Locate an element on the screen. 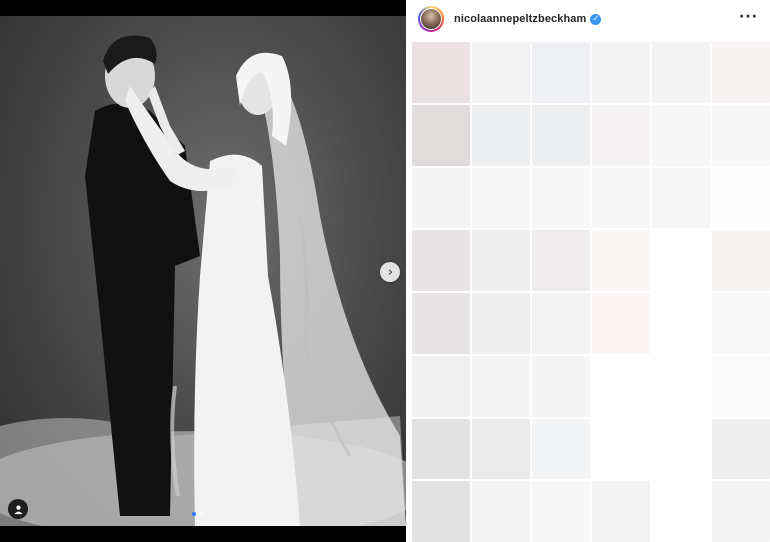 The width and height of the screenshot is (770, 542). username-link: nicolaannepeltzbeckham is located at coordinates (520, 19).